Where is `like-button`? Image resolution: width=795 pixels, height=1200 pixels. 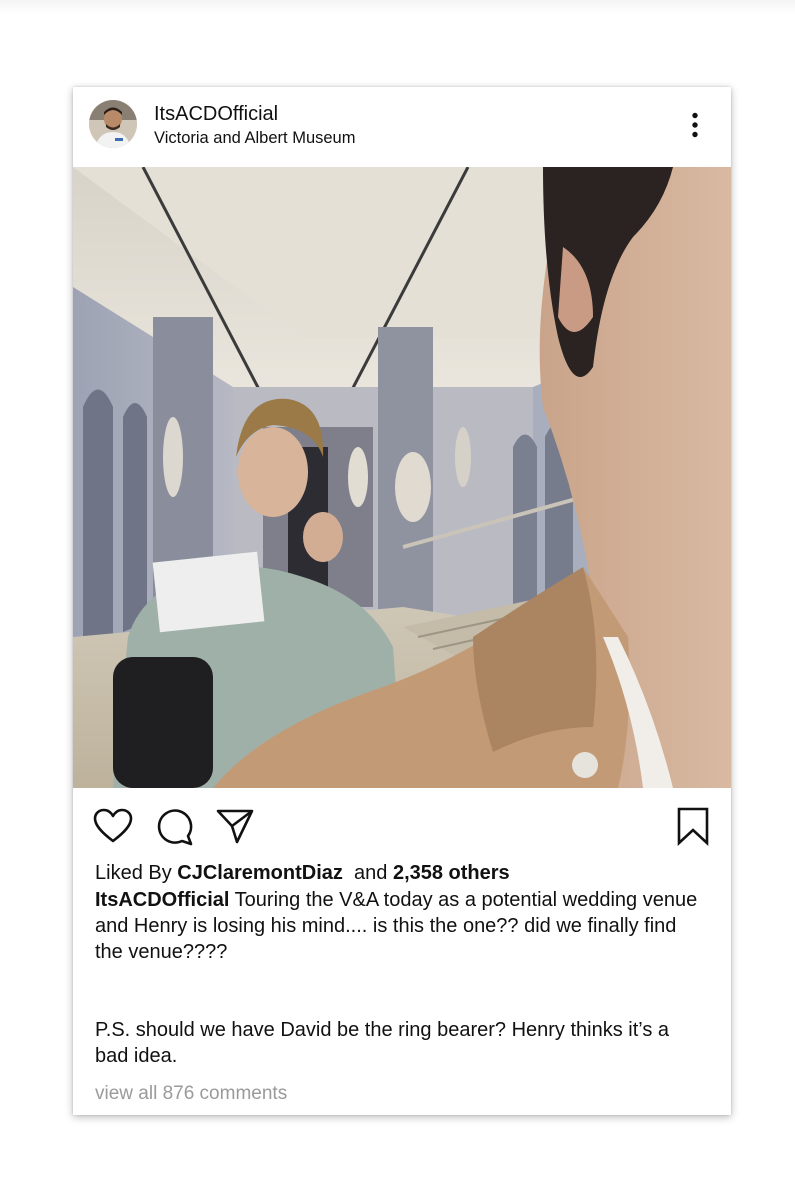
like-button is located at coordinates (113, 826).